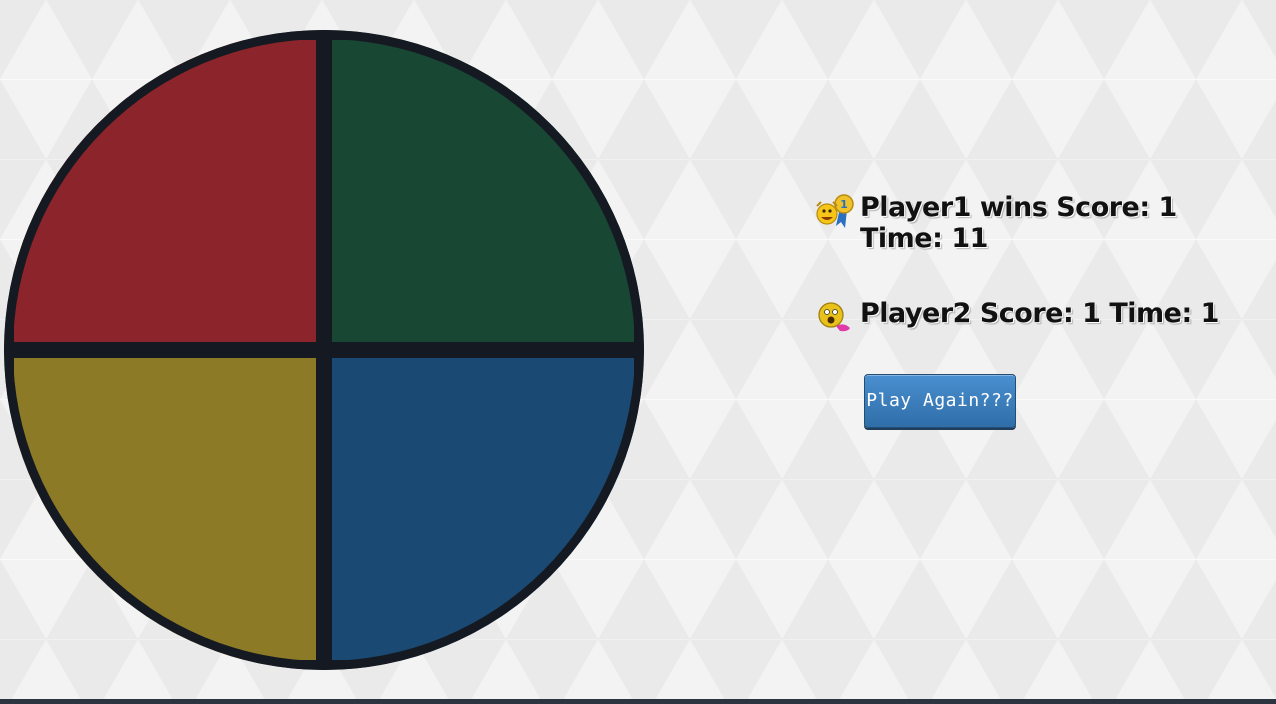 This screenshot has width=1276, height=704. What do you see at coordinates (165, 191) in the screenshot?
I see `red-quadrant-button` at bounding box center [165, 191].